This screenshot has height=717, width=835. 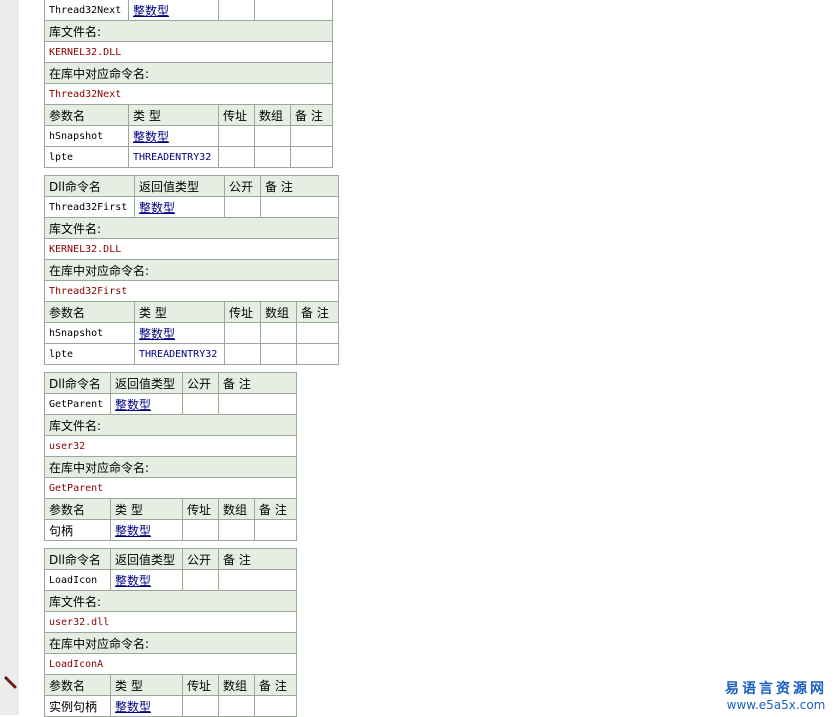 What do you see at coordinates (170, 446) in the screenshot?
I see `lib-file-value: user32` at bounding box center [170, 446].